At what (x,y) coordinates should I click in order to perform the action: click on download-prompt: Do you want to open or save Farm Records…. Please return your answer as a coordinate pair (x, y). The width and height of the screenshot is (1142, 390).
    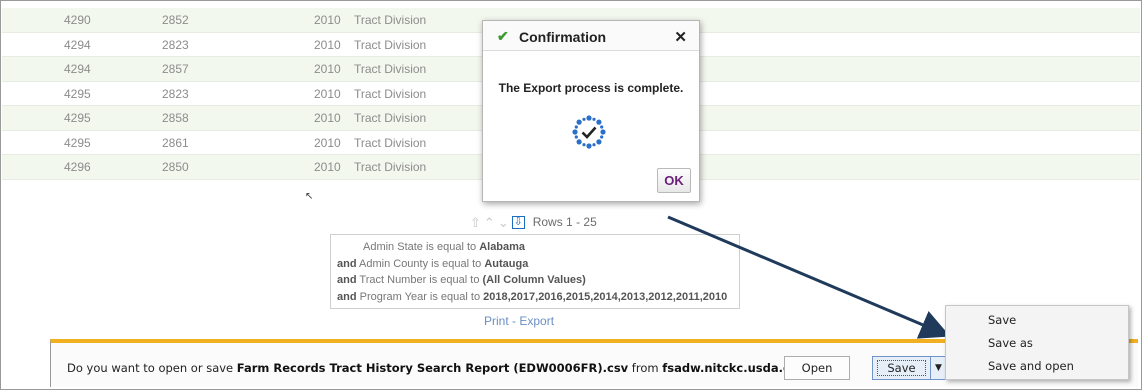
    Looking at the image, I should click on (440, 368).